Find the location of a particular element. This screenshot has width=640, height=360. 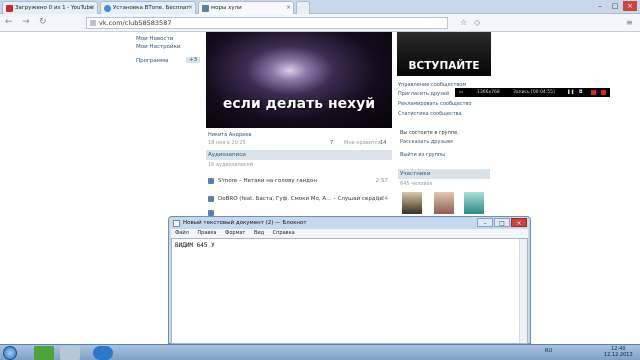

menu-view: Вид is located at coordinates (259, 233).